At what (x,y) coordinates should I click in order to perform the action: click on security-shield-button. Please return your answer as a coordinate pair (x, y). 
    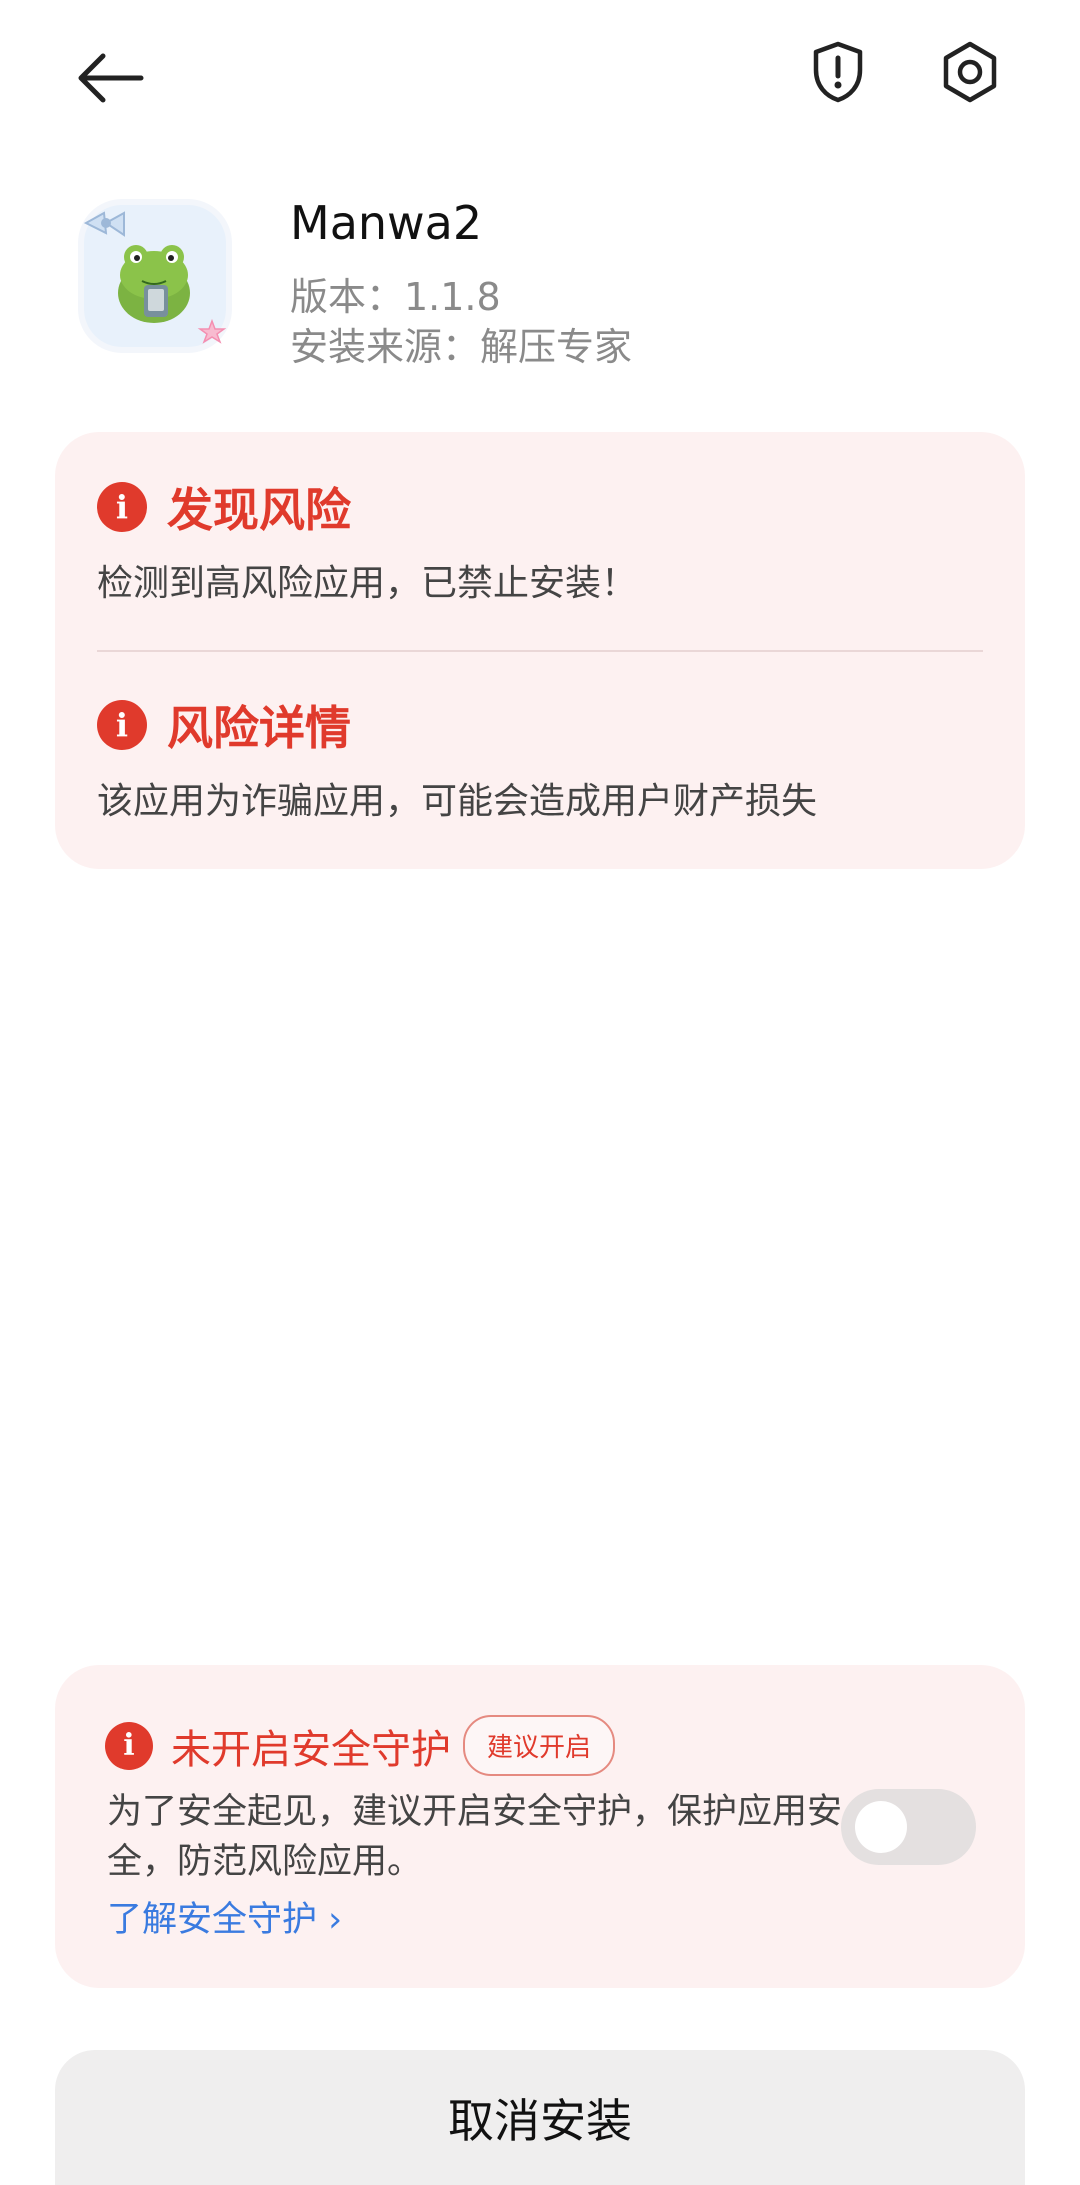
    Looking at the image, I should click on (838, 72).